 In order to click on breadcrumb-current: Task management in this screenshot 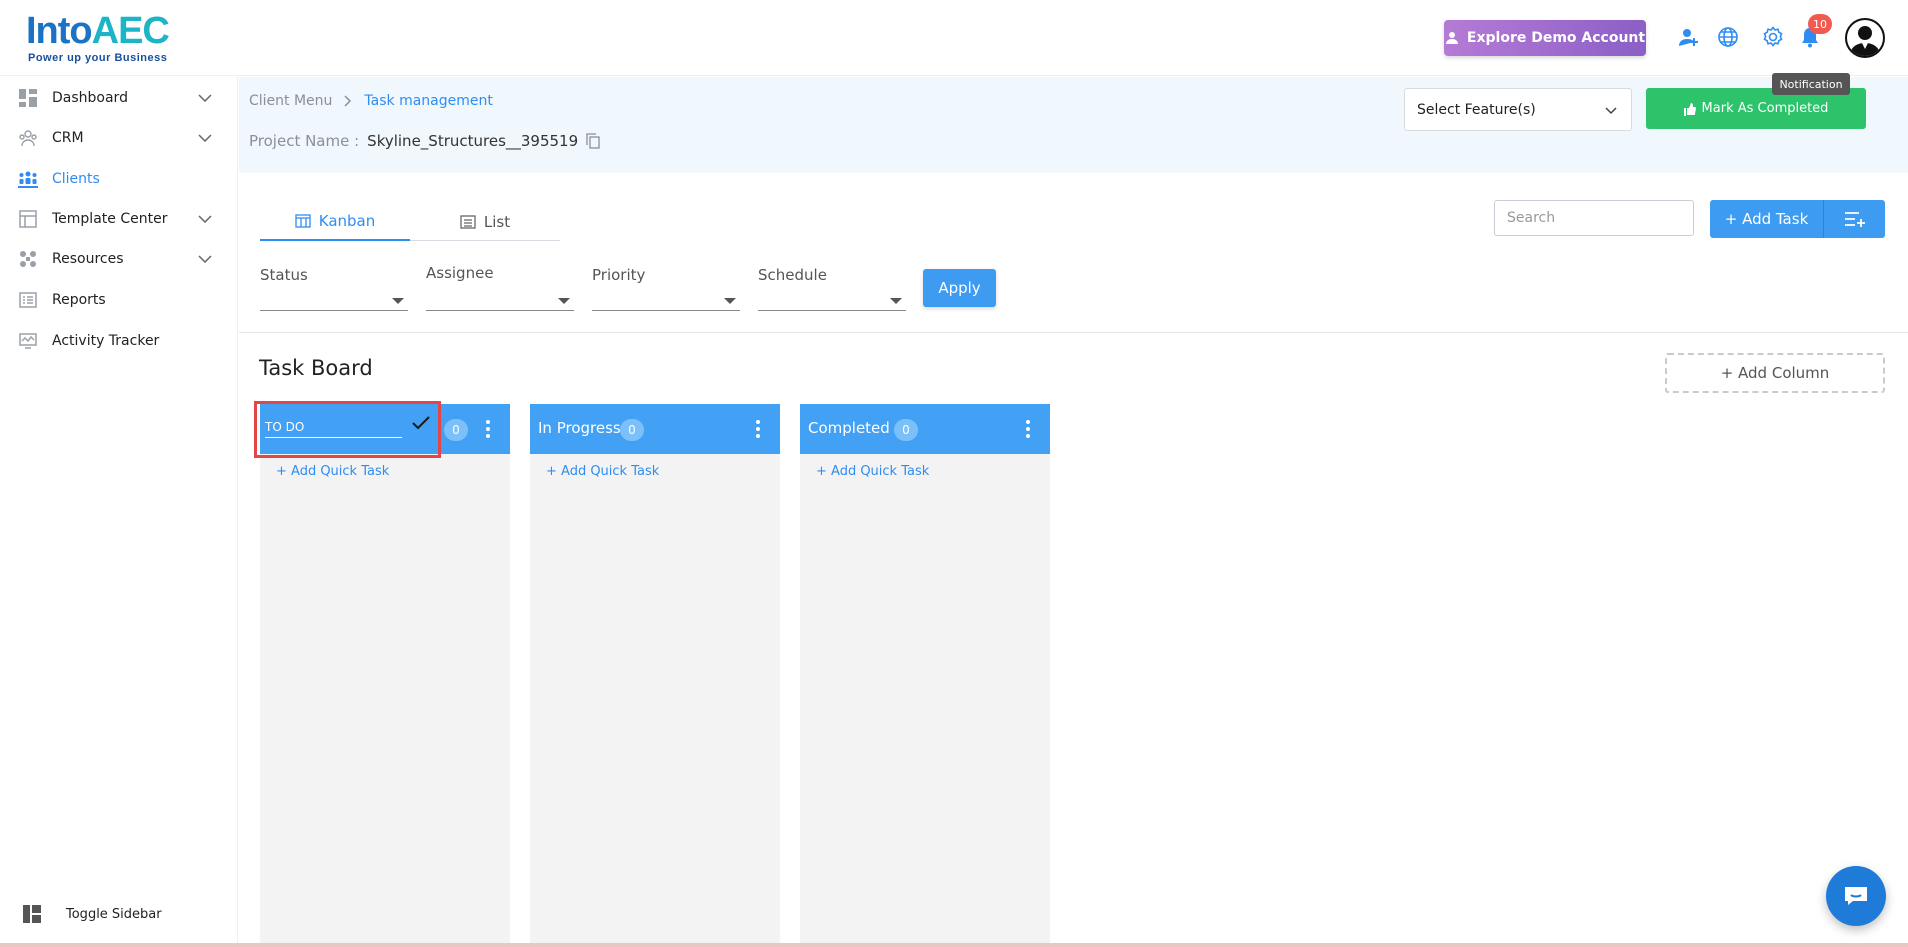, I will do `click(428, 101)`.